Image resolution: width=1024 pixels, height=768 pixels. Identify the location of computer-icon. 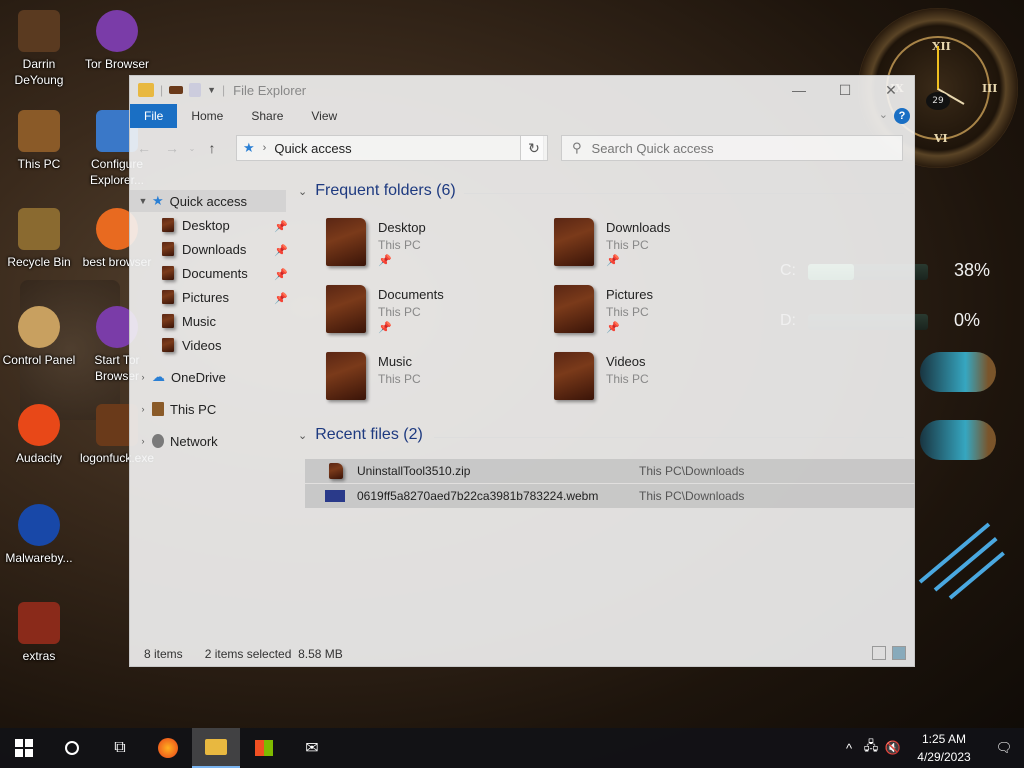
(158, 409).